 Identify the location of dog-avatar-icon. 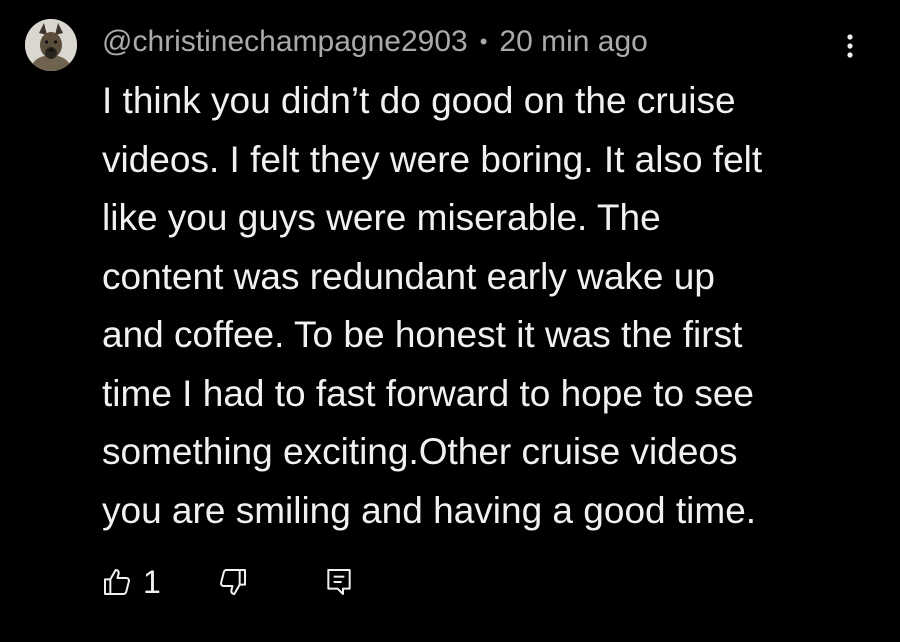
(51, 45).